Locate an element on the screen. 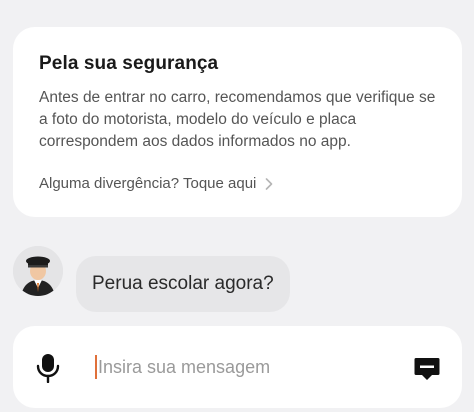  chat-message-bubble: Perua escolar agora? is located at coordinates (183, 284).